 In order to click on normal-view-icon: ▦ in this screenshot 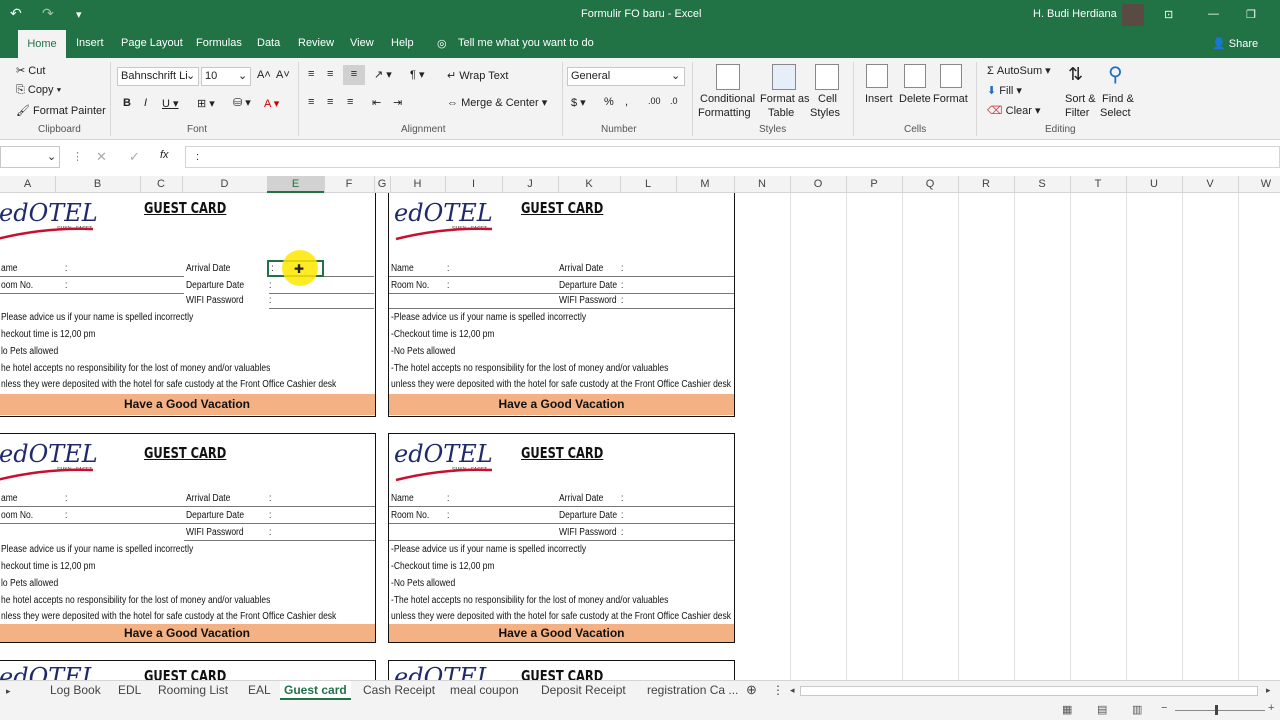, I will do `click(1067, 709)`.